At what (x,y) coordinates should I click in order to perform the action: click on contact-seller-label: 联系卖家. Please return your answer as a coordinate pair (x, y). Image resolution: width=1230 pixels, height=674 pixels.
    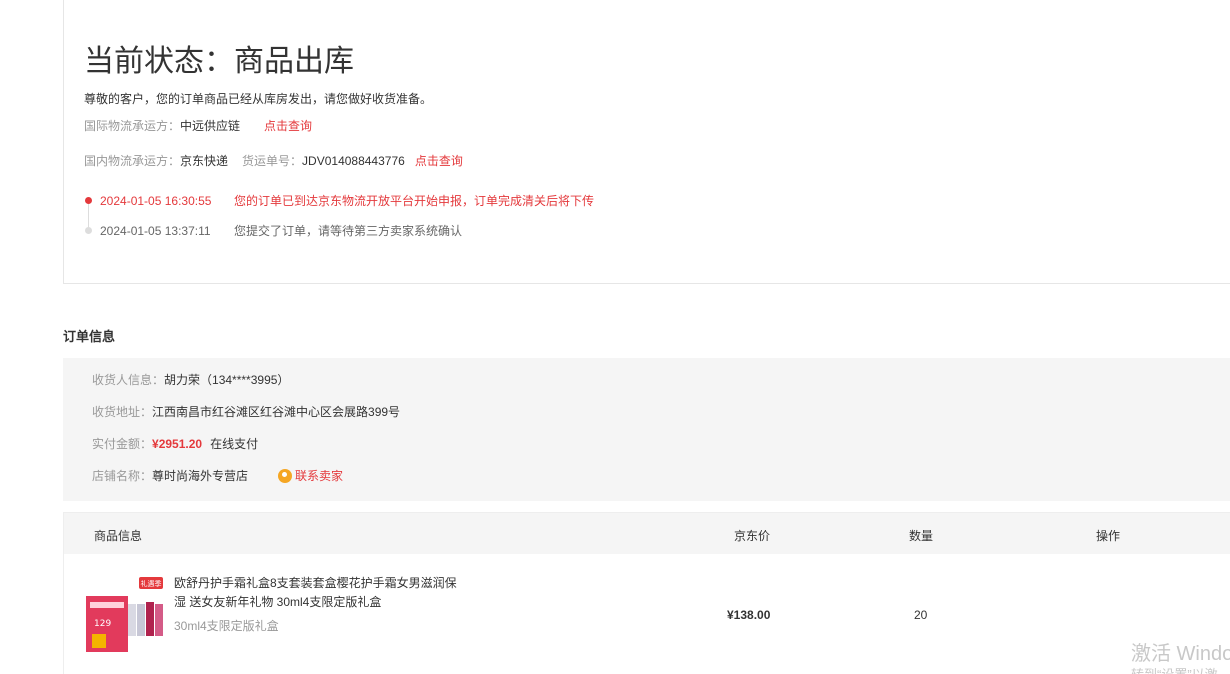
    Looking at the image, I should click on (319, 476).